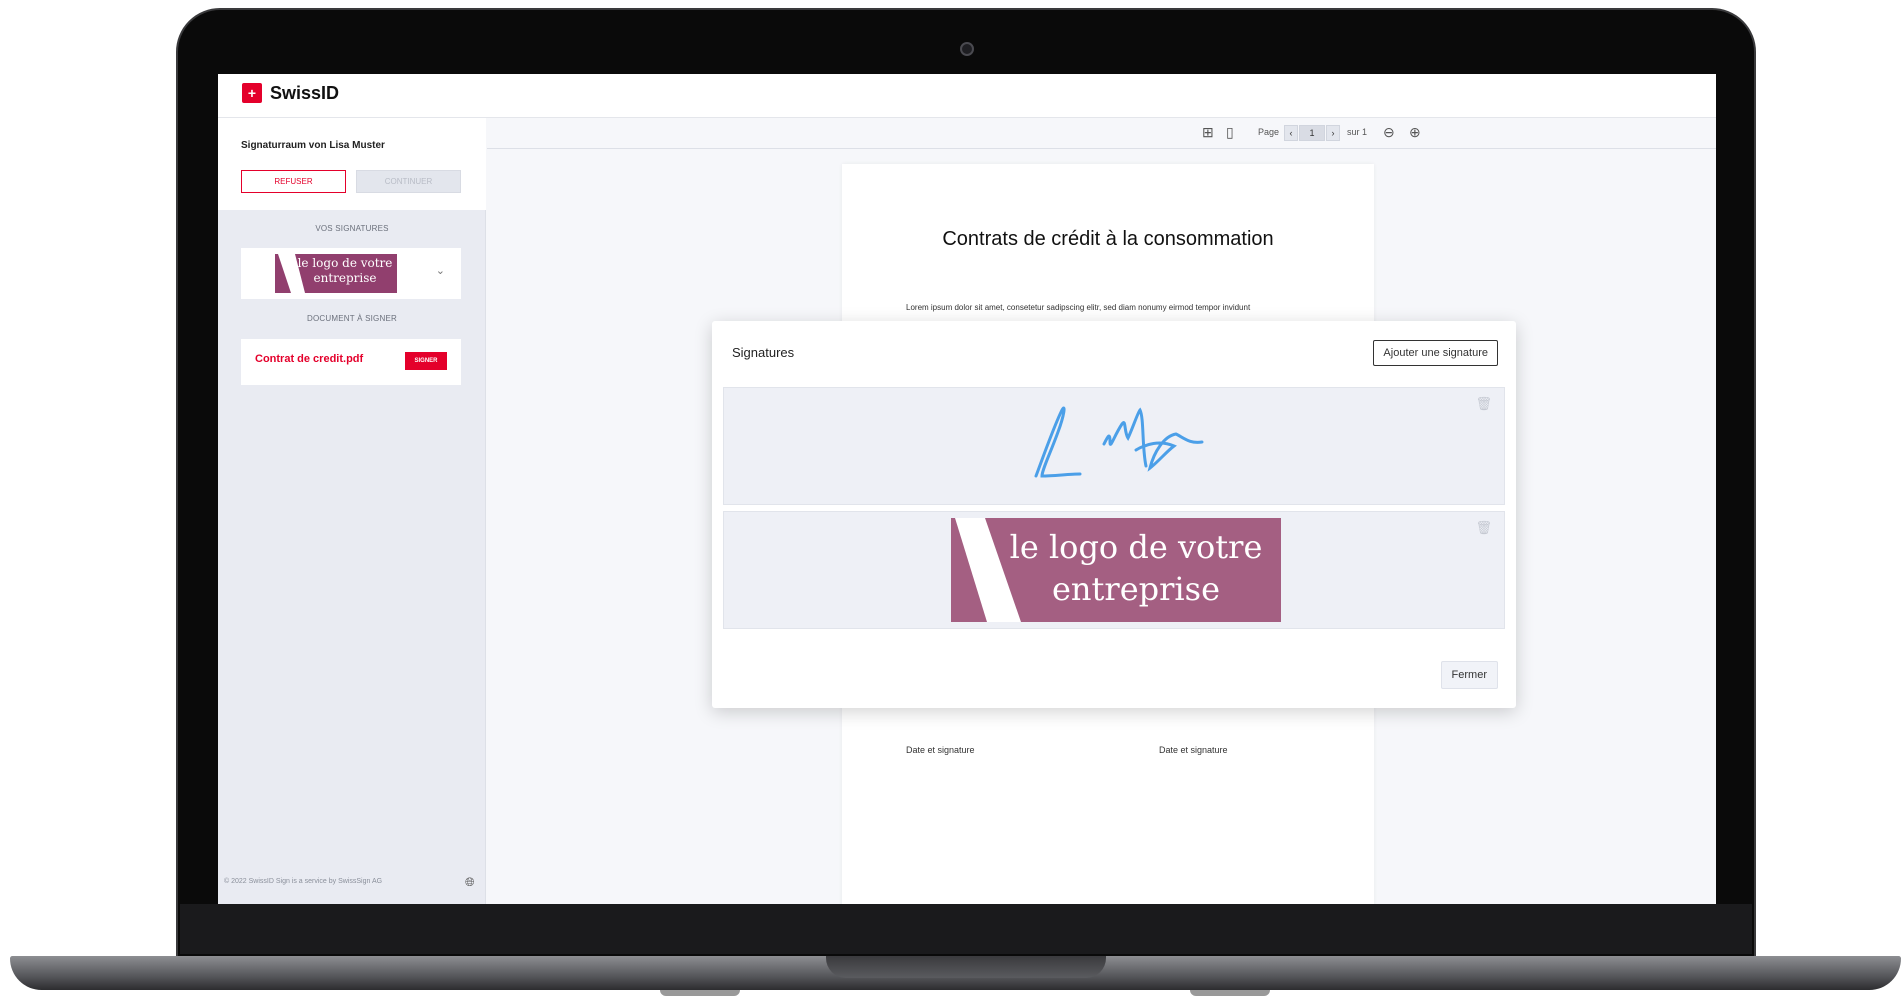 This screenshot has width=1901, height=1003. I want to click on signatures-heading: VOS SIGNATURES, so click(352, 228).